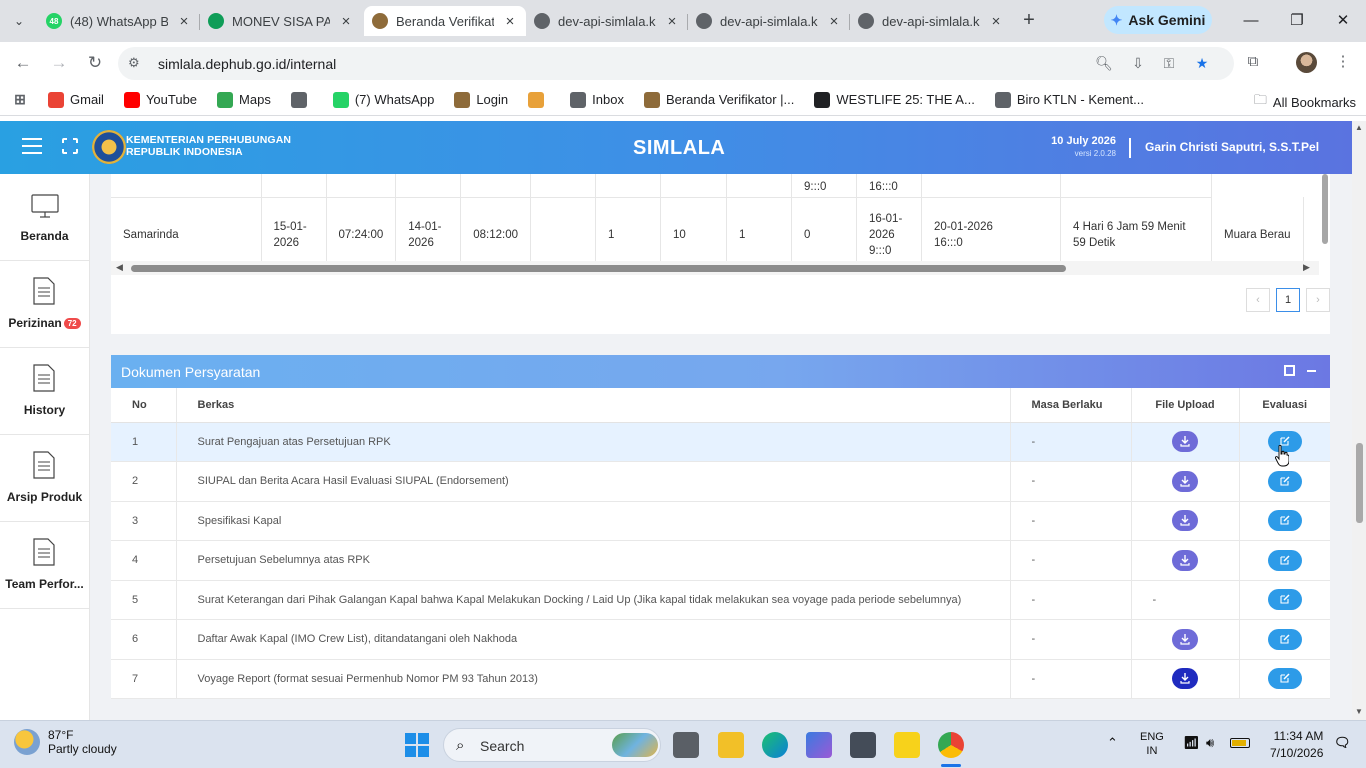  What do you see at coordinates (492, 99) in the screenshot?
I see `bookmark-label: Login` at bounding box center [492, 99].